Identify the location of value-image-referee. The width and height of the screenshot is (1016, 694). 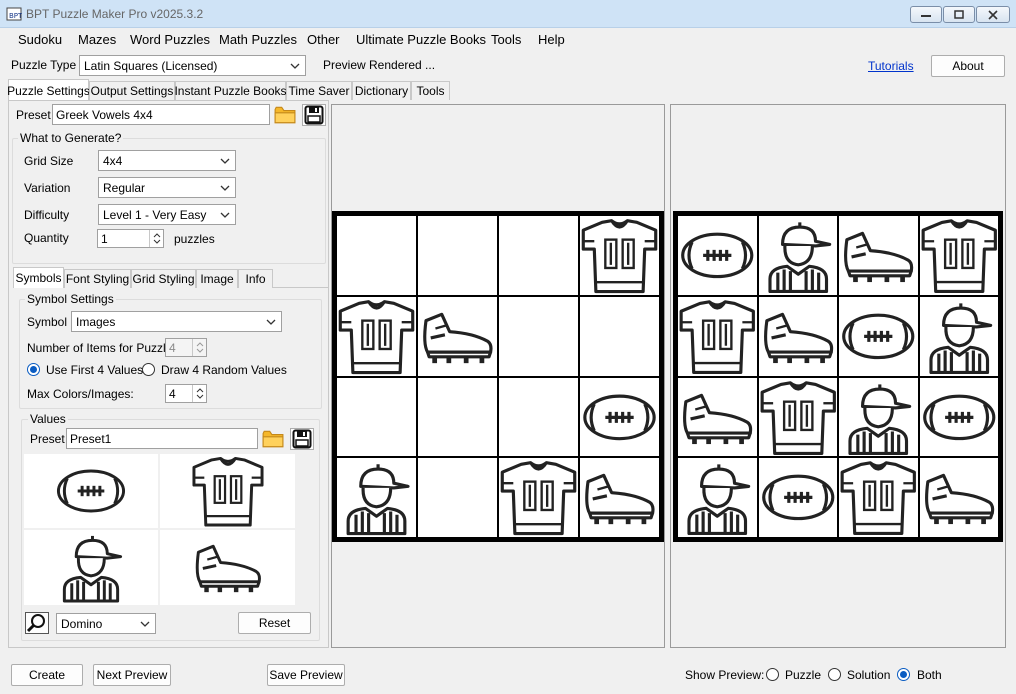
(91, 567).